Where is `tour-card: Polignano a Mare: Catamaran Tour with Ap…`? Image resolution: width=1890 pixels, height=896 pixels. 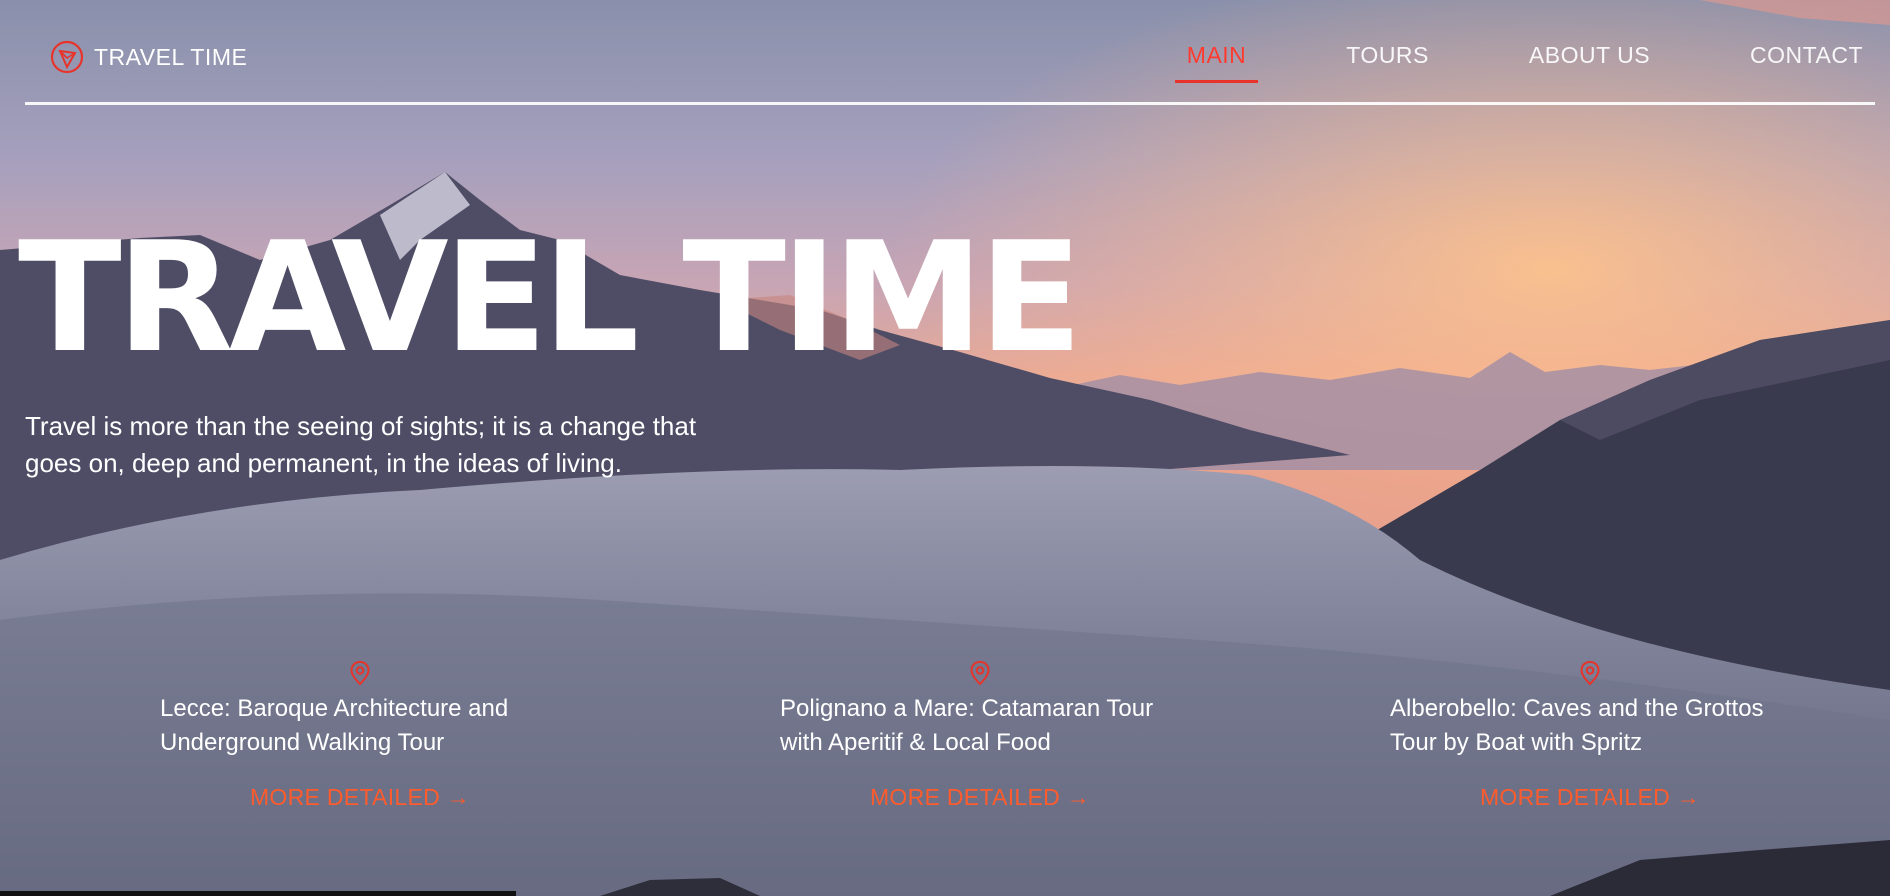 tour-card: Polignano a Mare: Catamaran Tour with Ap… is located at coordinates (980, 735).